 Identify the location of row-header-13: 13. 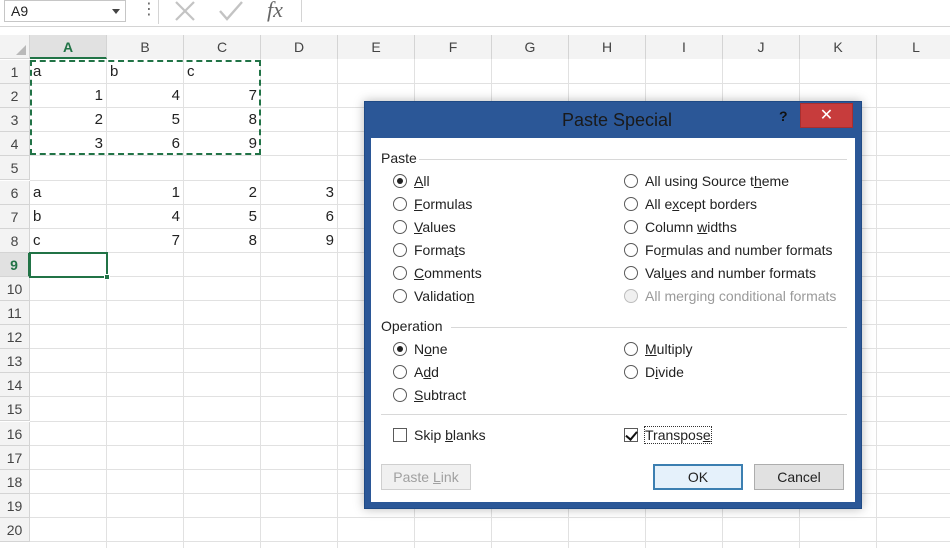
(15, 361).